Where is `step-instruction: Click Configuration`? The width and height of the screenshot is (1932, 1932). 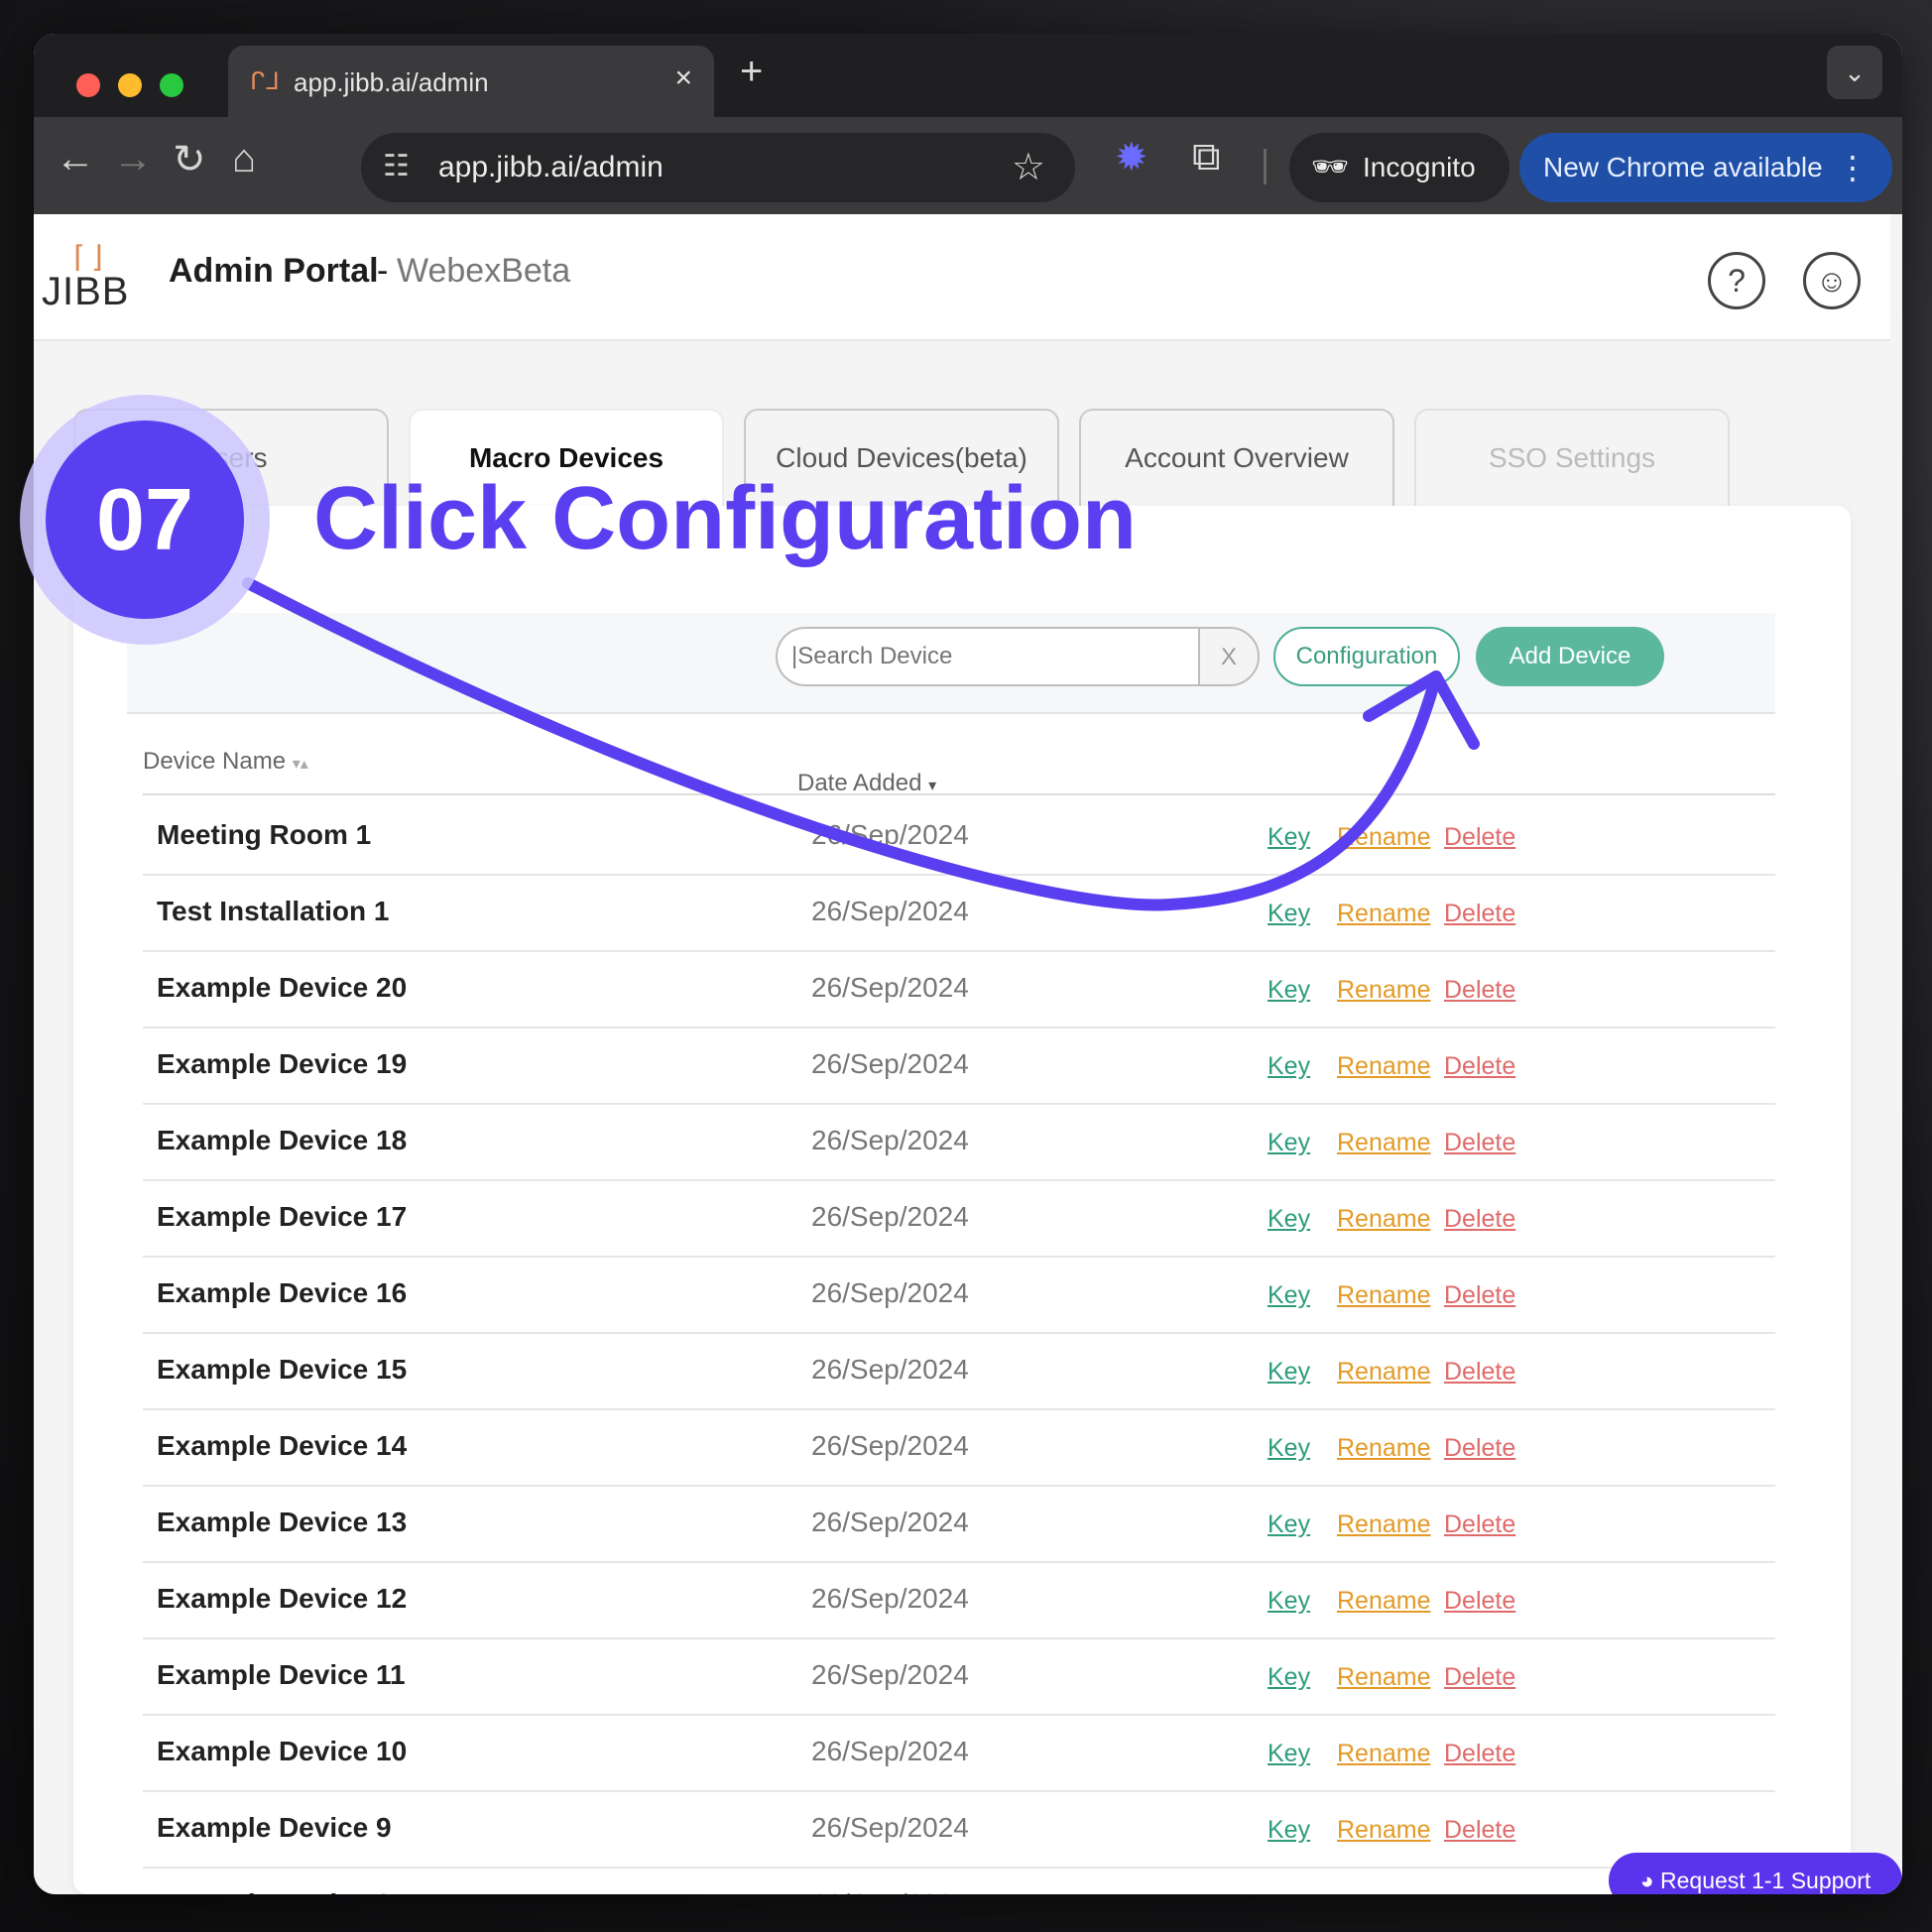 step-instruction: Click Configuration is located at coordinates (725, 518).